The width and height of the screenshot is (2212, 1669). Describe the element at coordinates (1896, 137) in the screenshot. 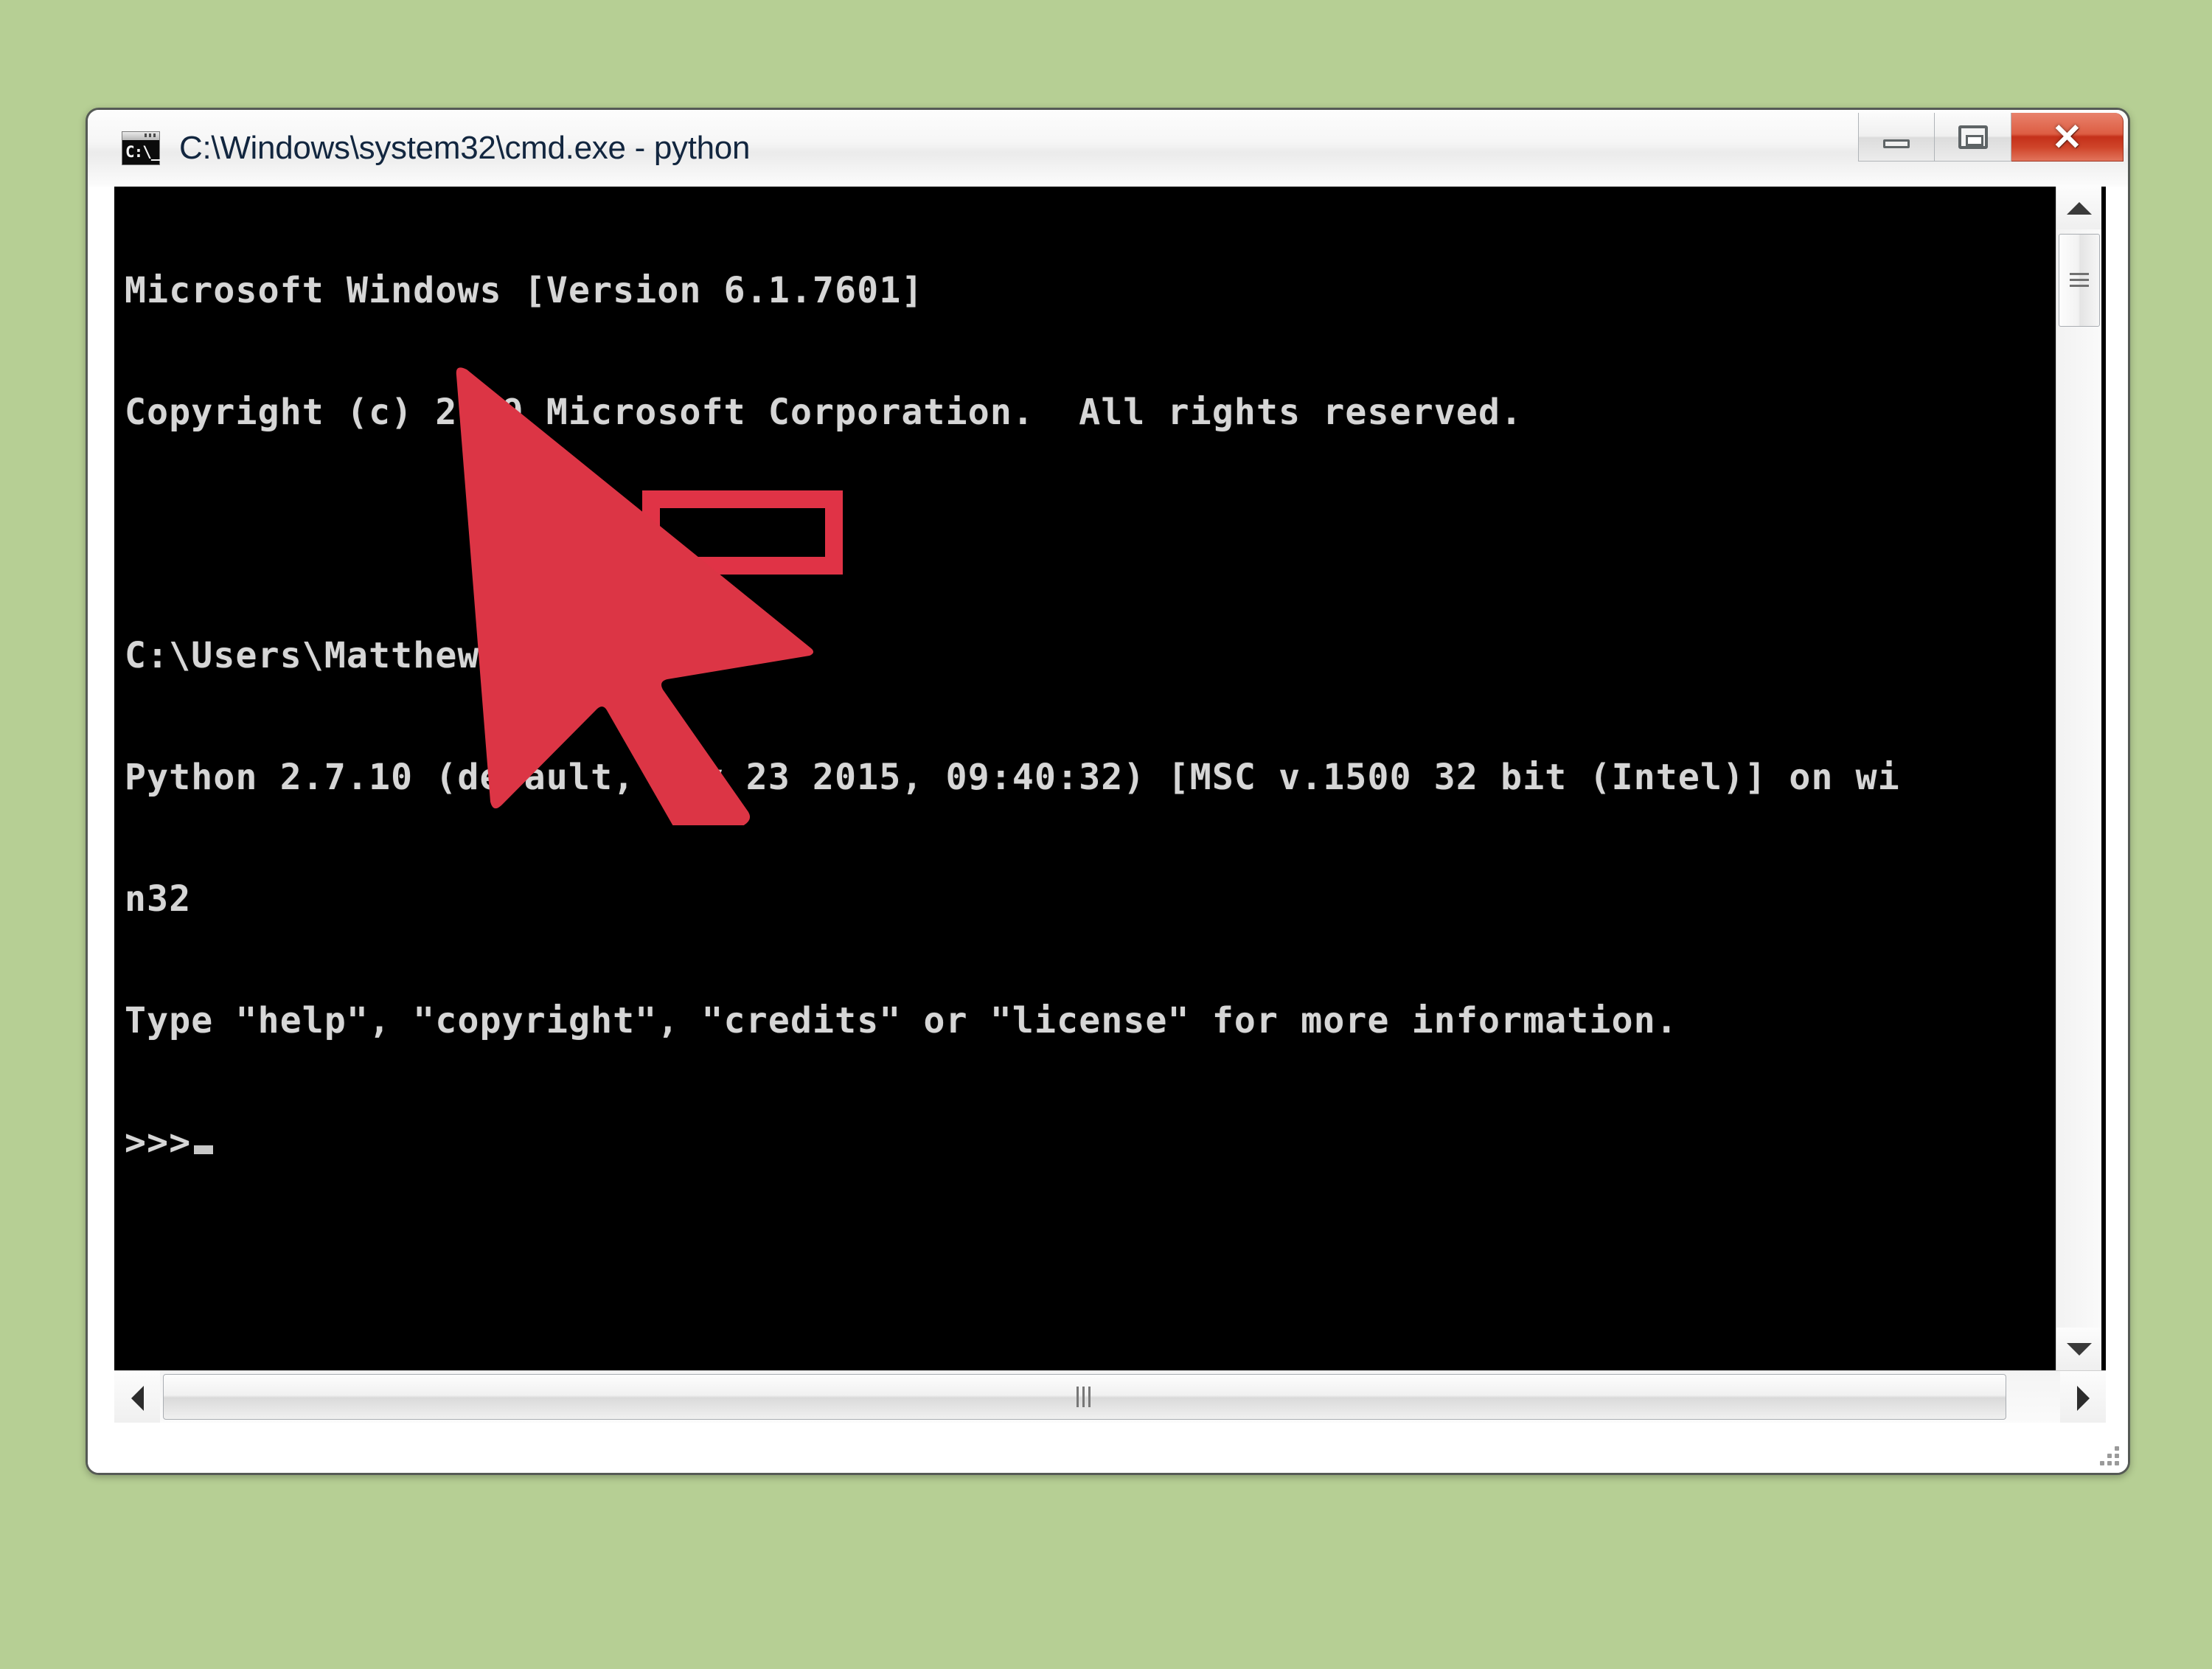

I see `minimize-button` at that location.